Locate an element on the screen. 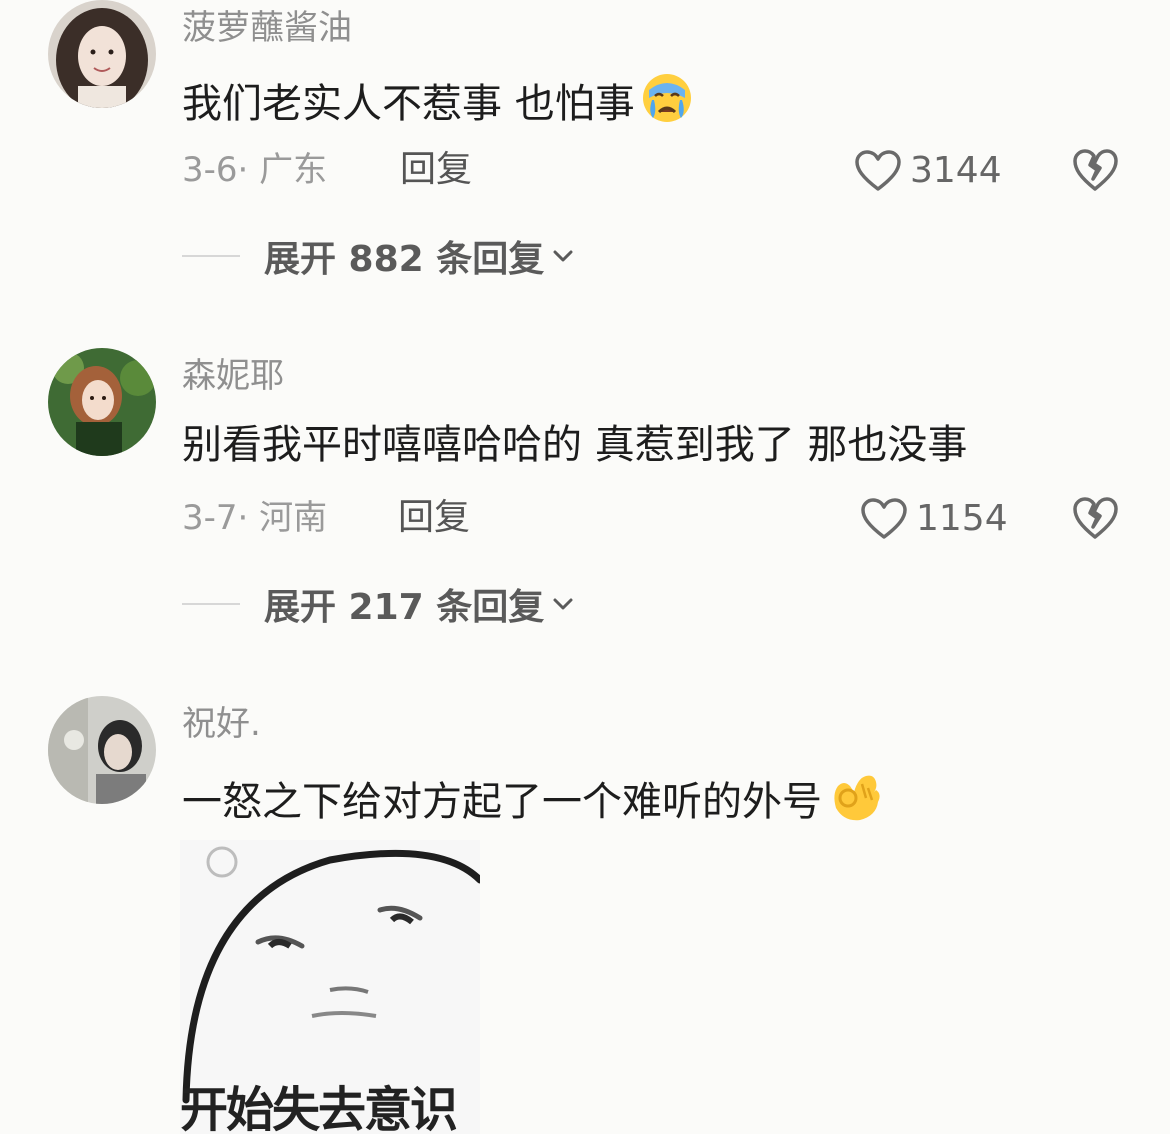 The image size is (1170, 1134). comment-date: 3-6 is located at coordinates (210, 170).